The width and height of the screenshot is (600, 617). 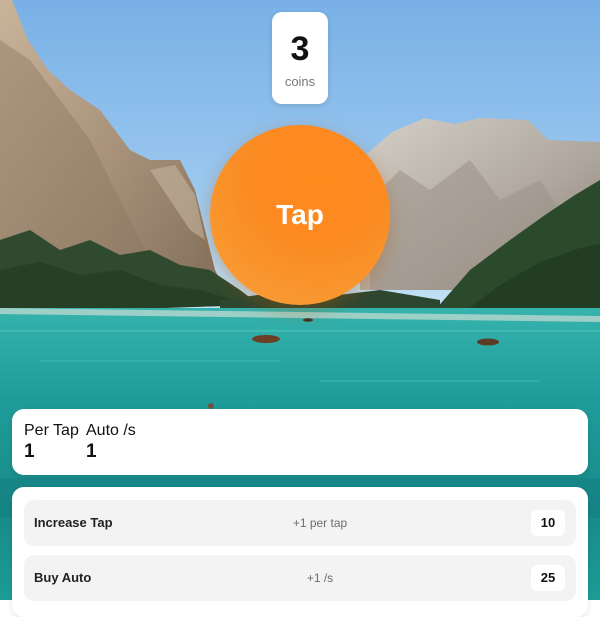 What do you see at coordinates (73, 522) in the screenshot?
I see `shop-item-name: Increase Tap` at bounding box center [73, 522].